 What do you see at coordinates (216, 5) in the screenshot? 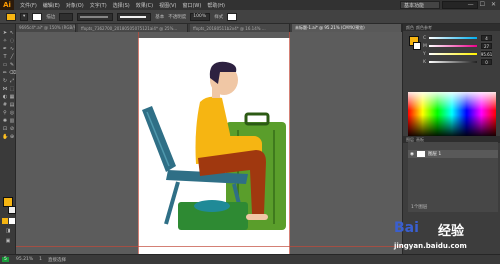
I see `menu-help: 帮助(H)` at bounding box center [216, 5].